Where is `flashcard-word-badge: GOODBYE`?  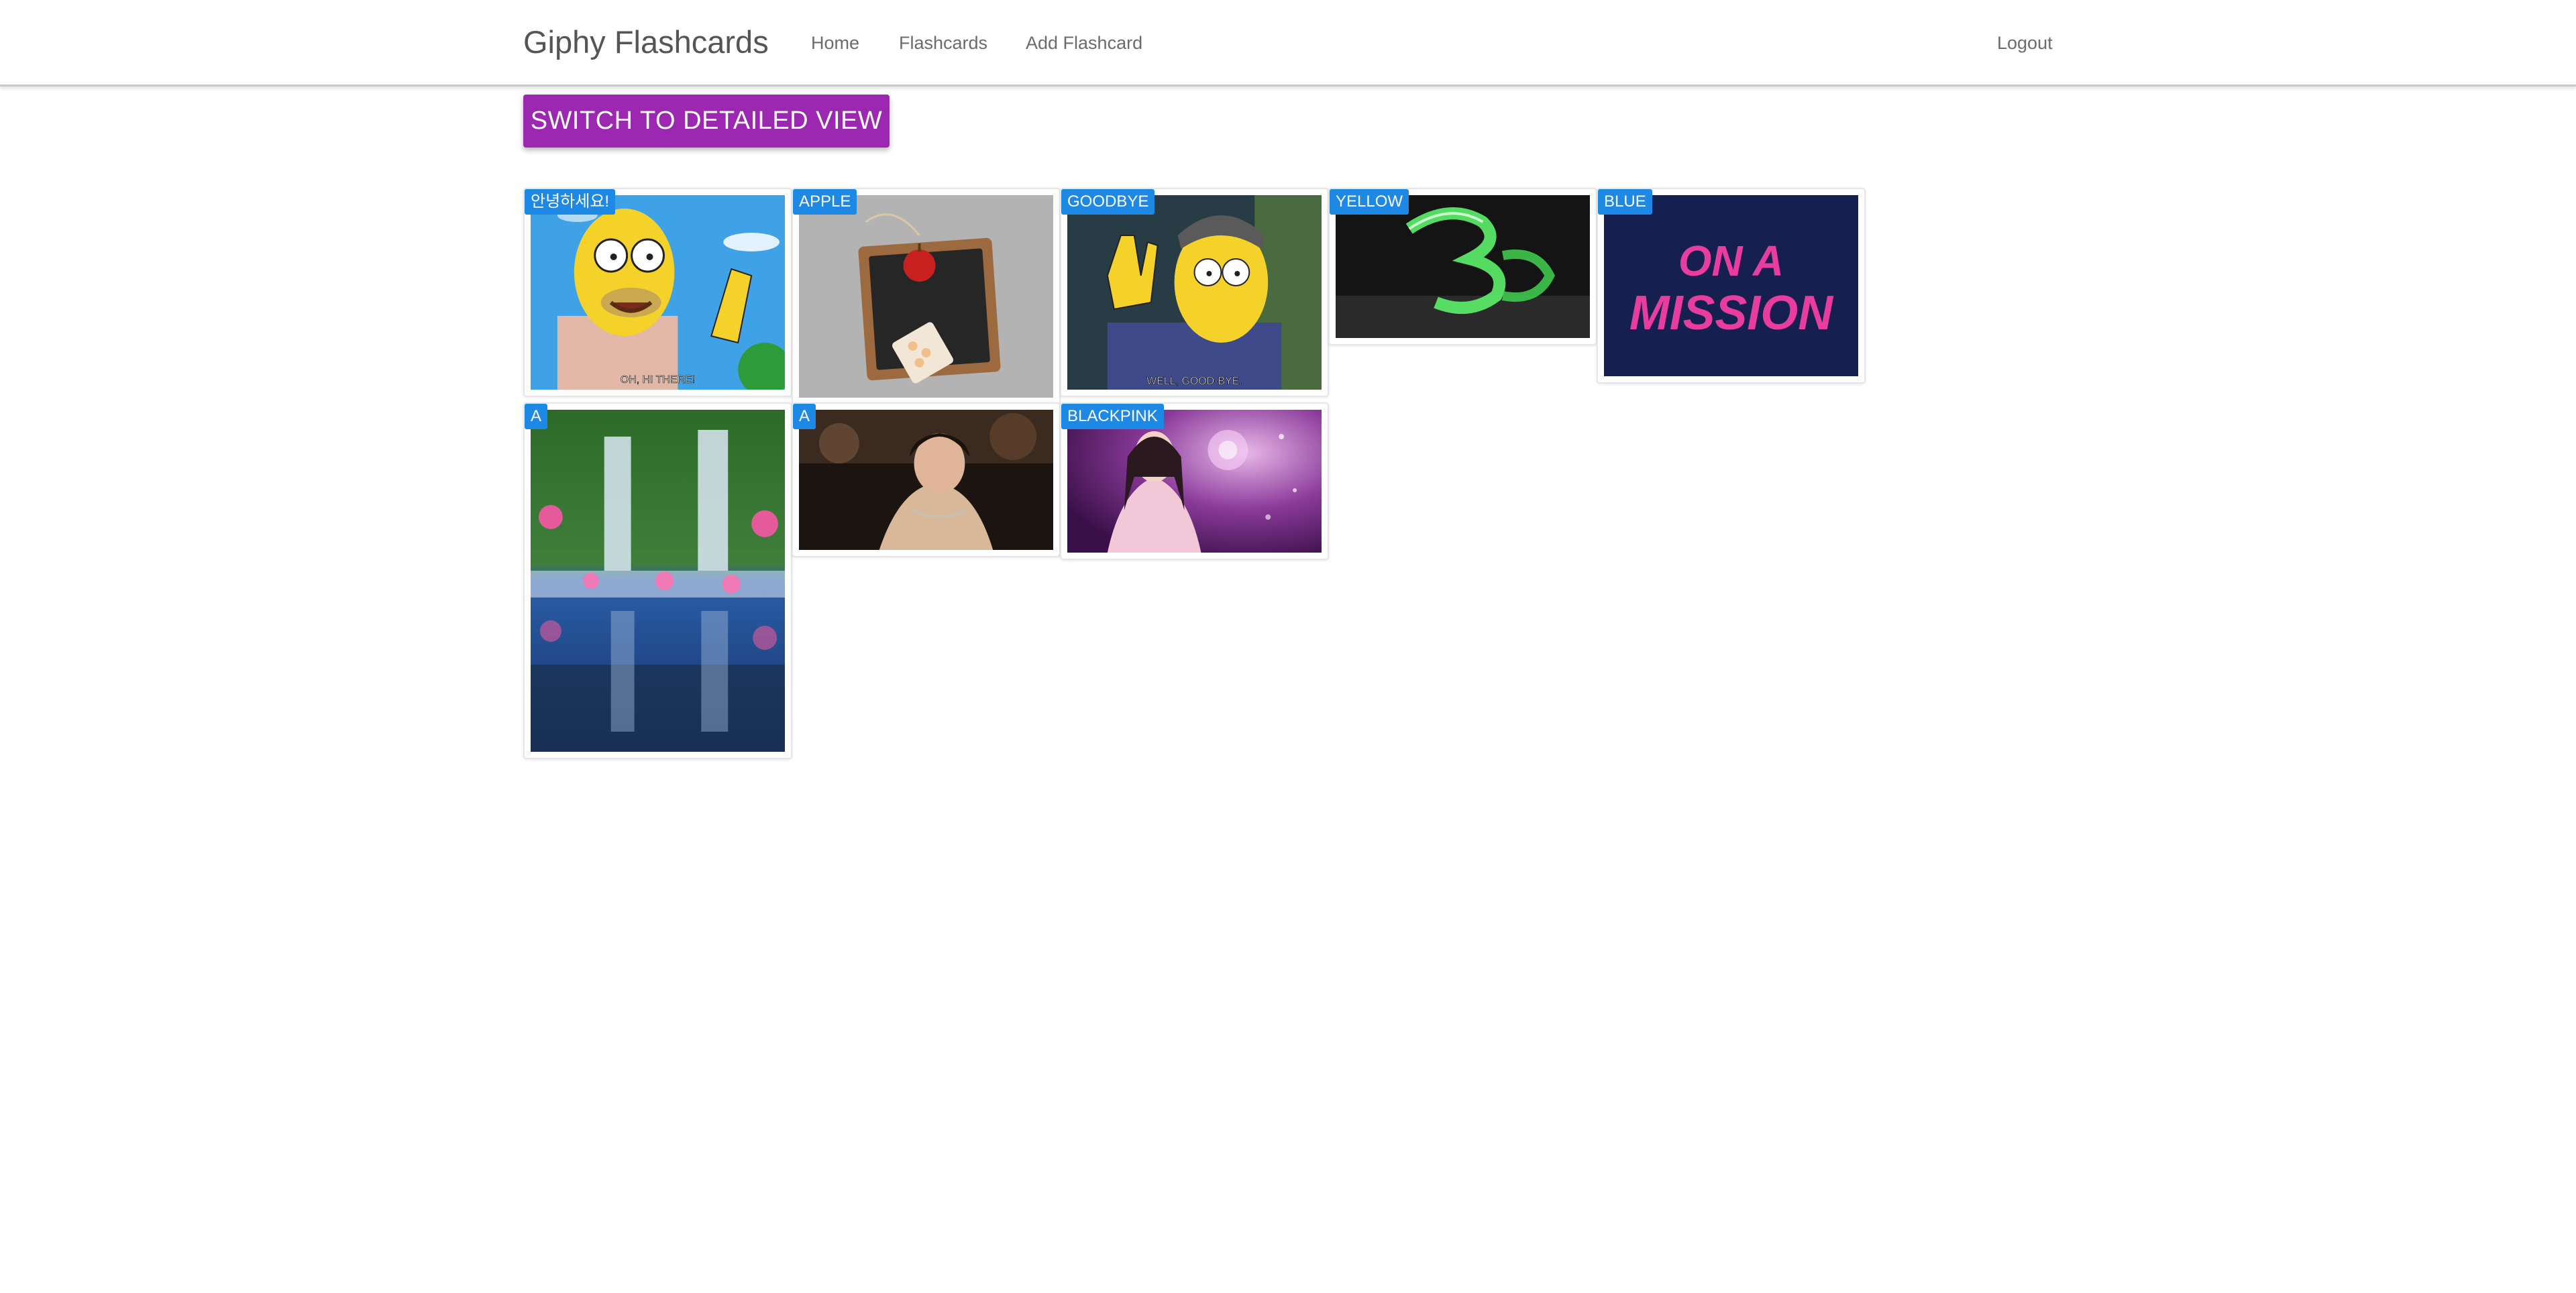
flashcard-word-badge: GOODBYE is located at coordinates (1108, 202).